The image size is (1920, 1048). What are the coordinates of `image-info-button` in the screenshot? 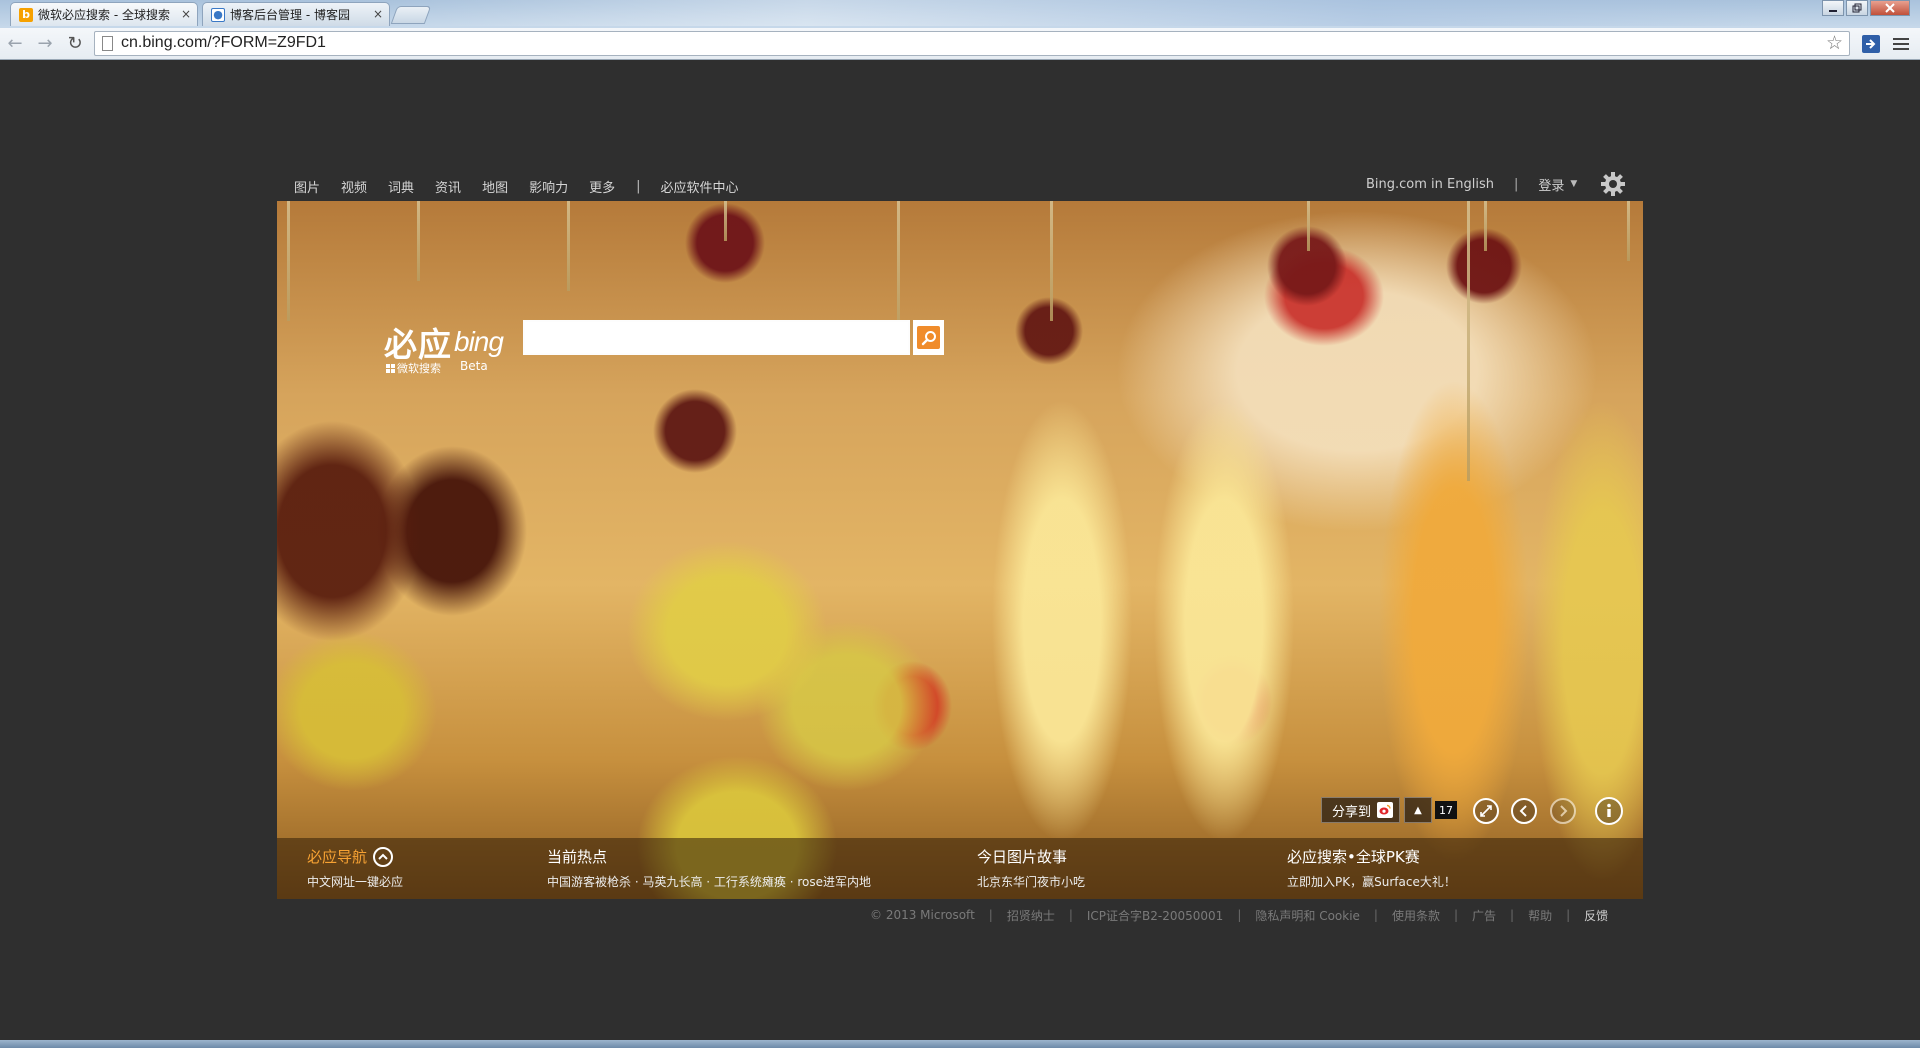 It's located at (1609, 811).